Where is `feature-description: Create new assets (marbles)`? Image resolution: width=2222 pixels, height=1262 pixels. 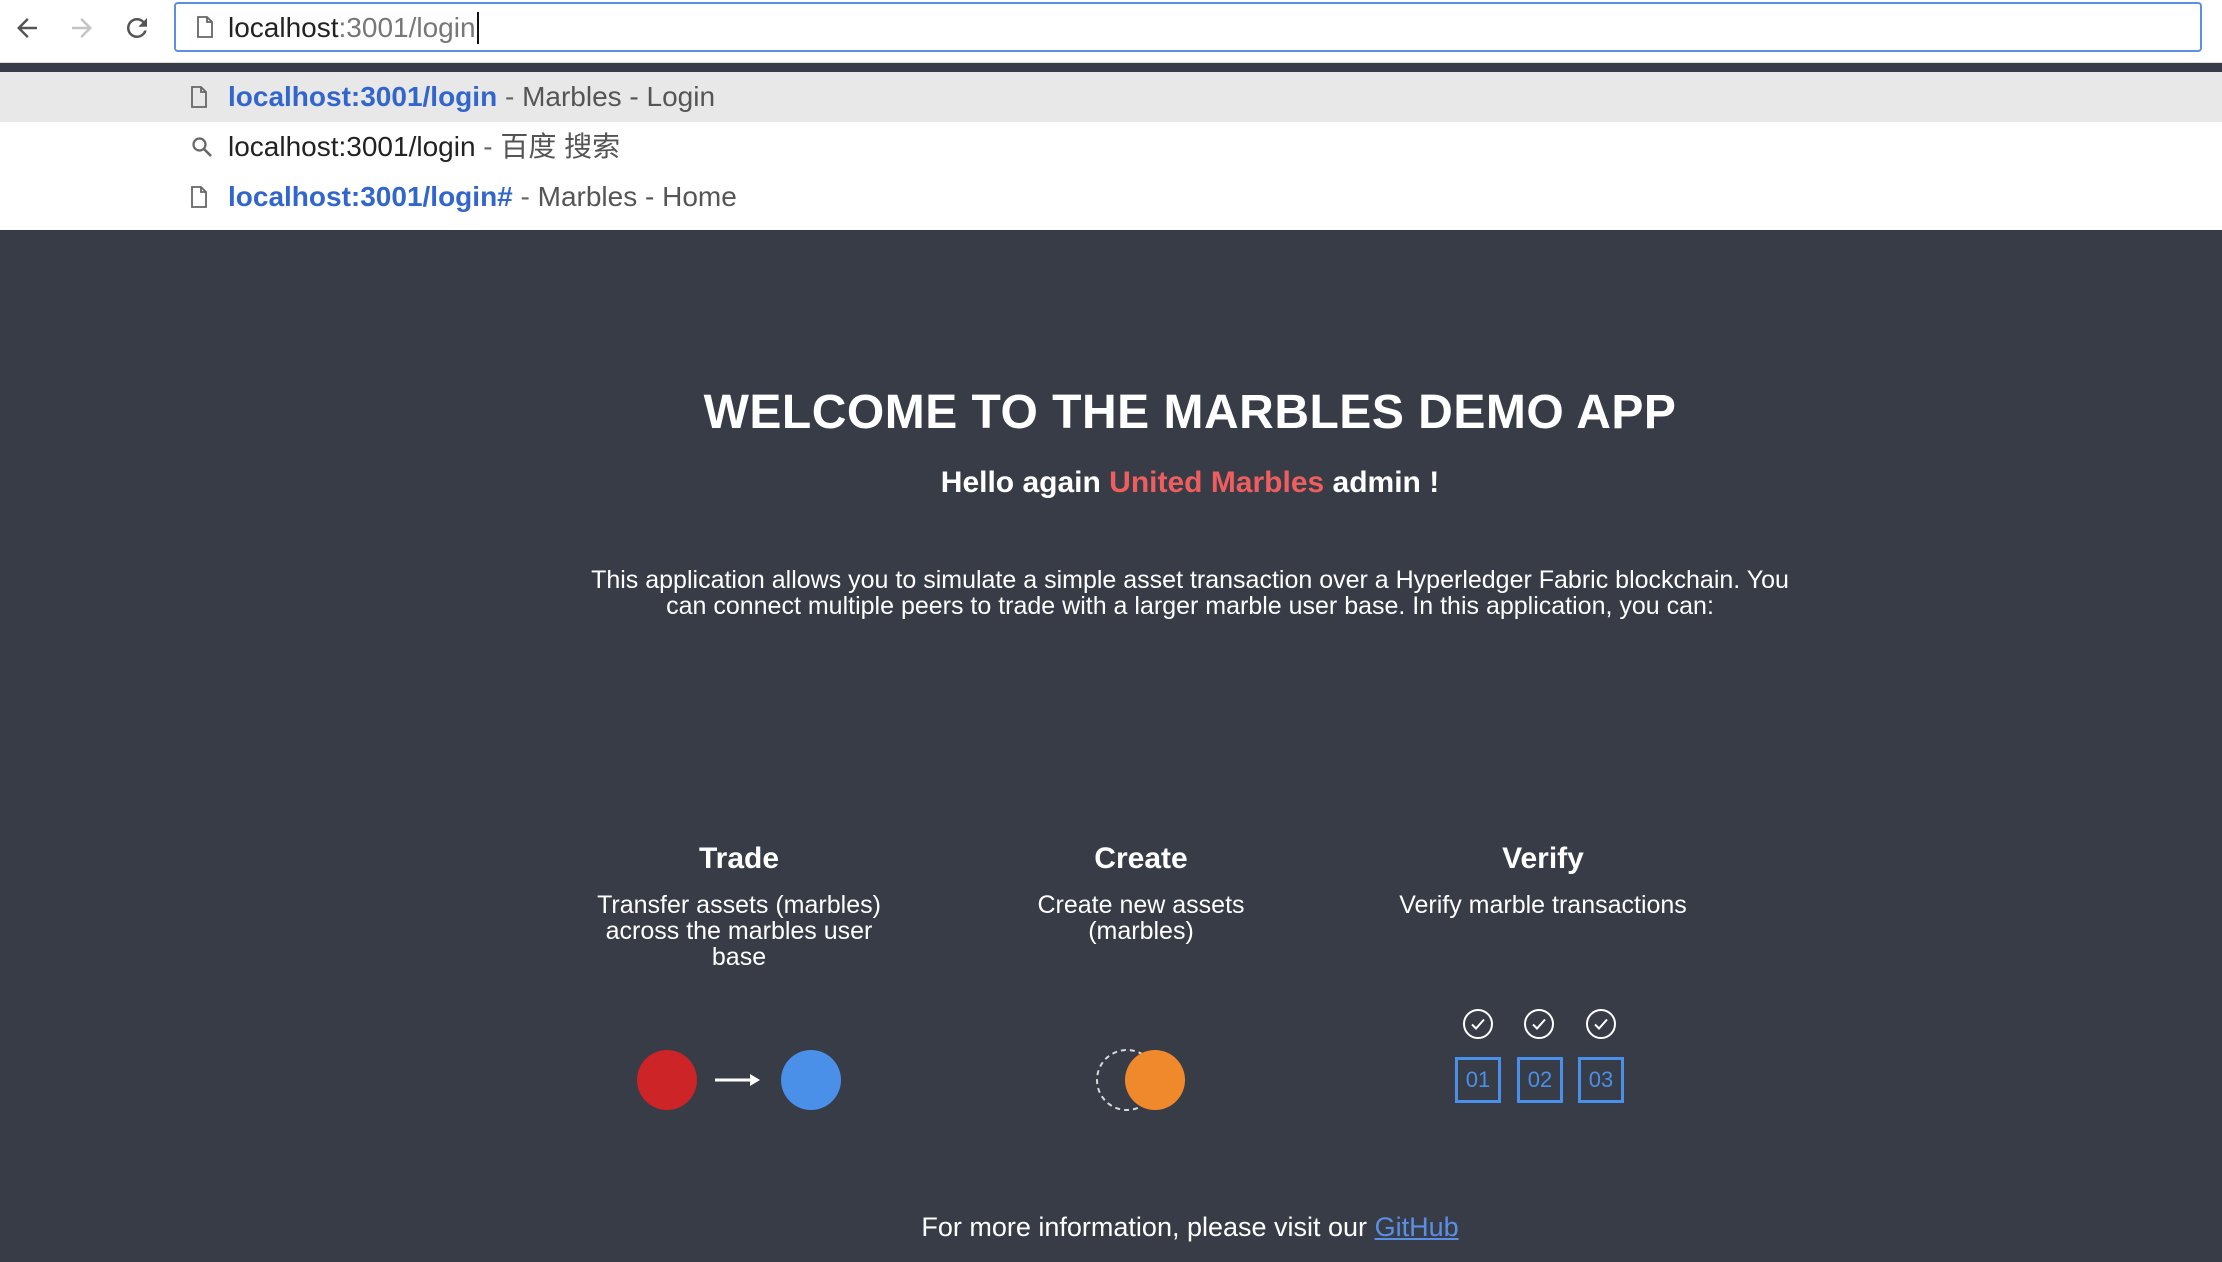 feature-description: Create new assets (marbles) is located at coordinates (1141, 918).